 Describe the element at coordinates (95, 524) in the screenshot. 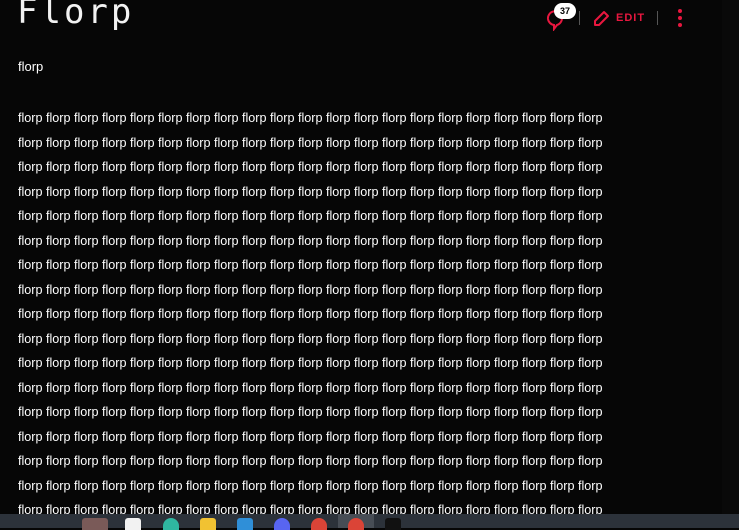

I see `castle-wallpaper-icon` at that location.